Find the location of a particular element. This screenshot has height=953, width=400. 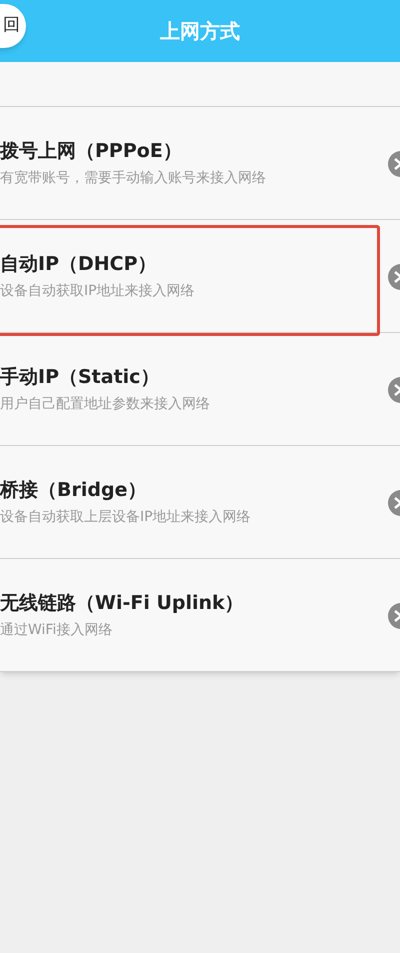

option-row: 自动IP（DHCP） 设备自动获取IP地址来接入网络 is located at coordinates (200, 276).